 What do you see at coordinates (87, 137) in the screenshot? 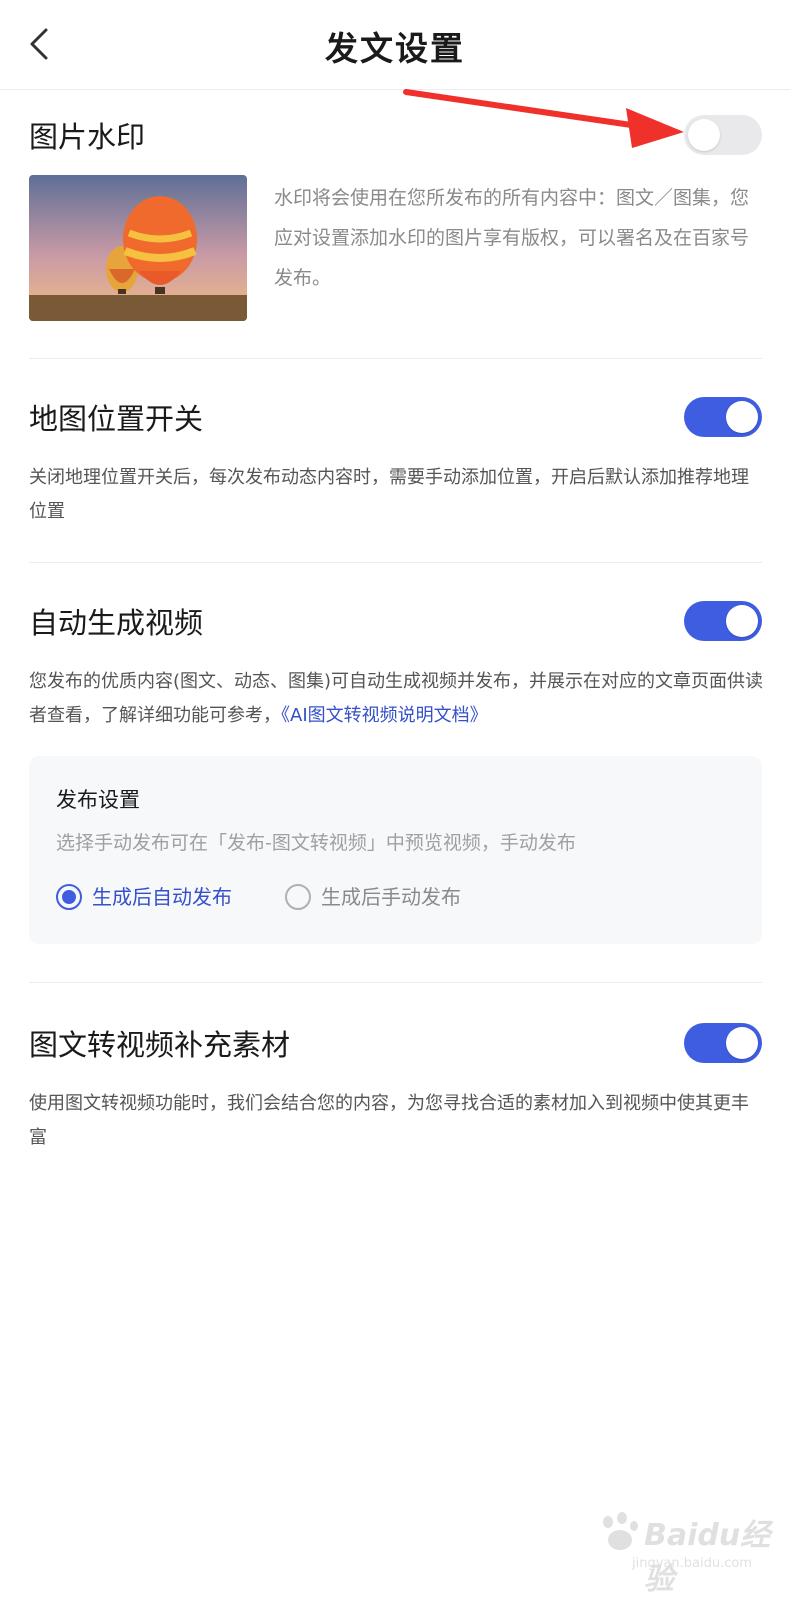
I see `watermark-title: 图片水印` at bounding box center [87, 137].